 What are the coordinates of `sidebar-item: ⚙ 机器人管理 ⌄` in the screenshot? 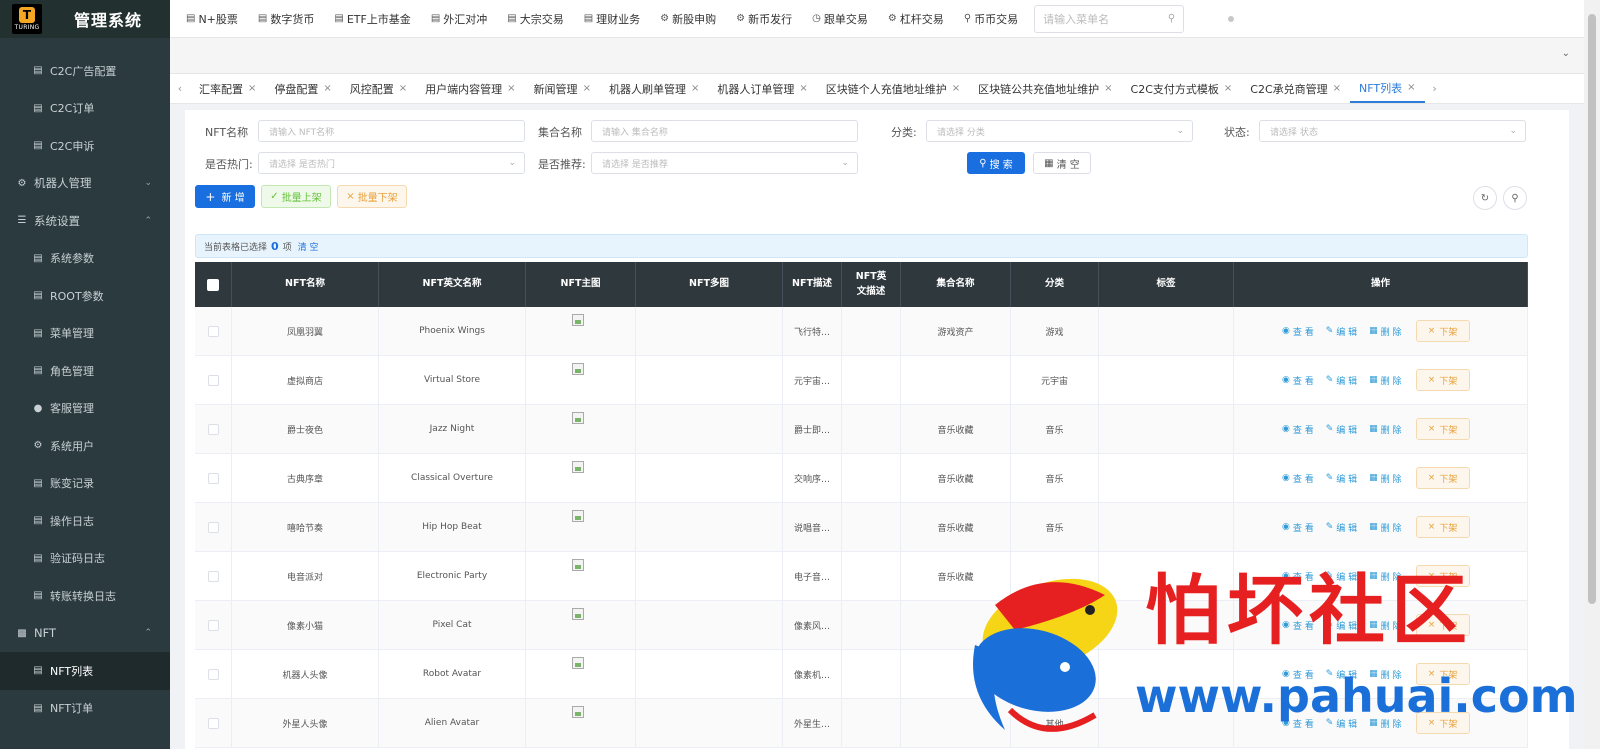 It's located at (85, 184).